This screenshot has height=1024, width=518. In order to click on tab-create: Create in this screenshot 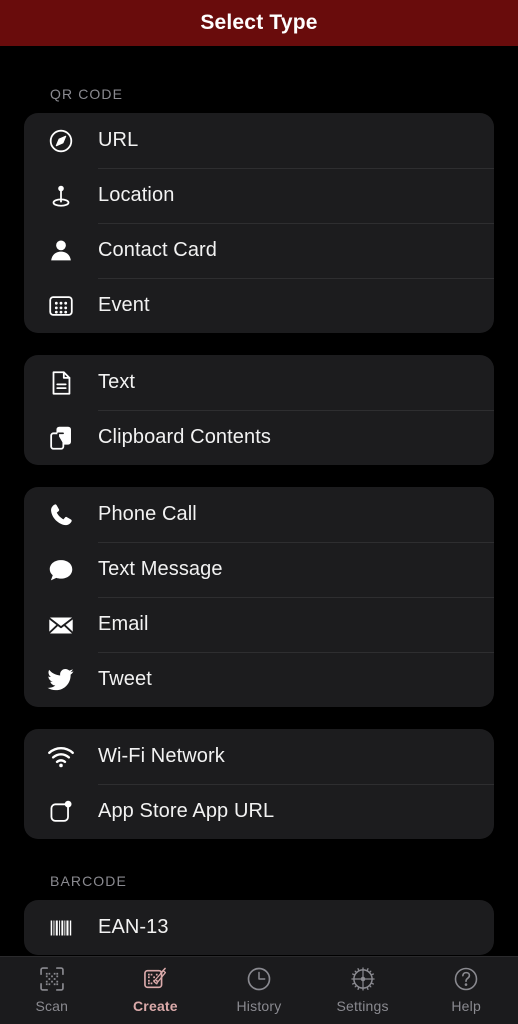, I will do `click(156, 989)`.